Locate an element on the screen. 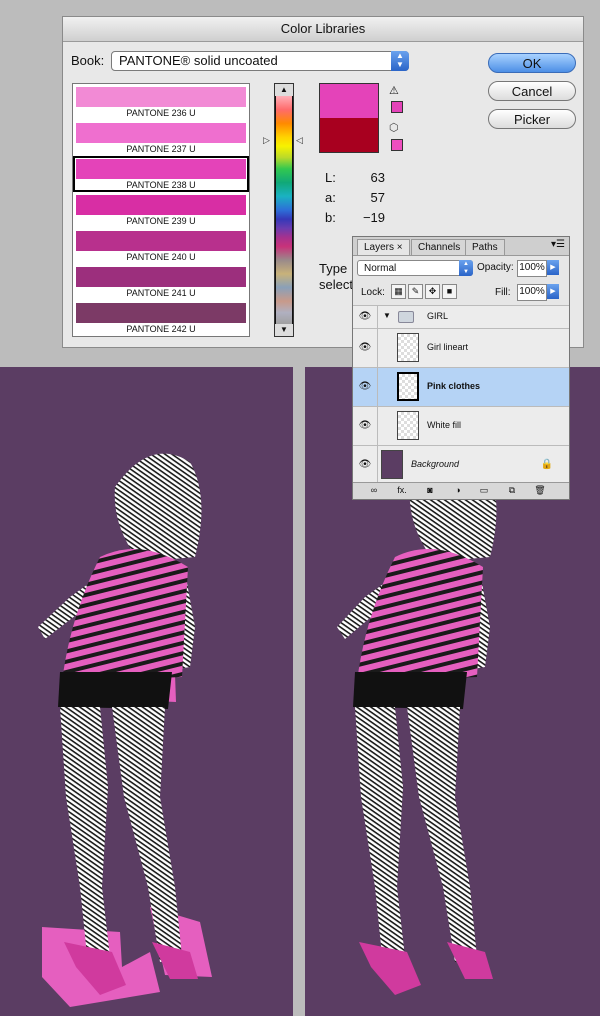  book-label: Book: is located at coordinates (88, 60).